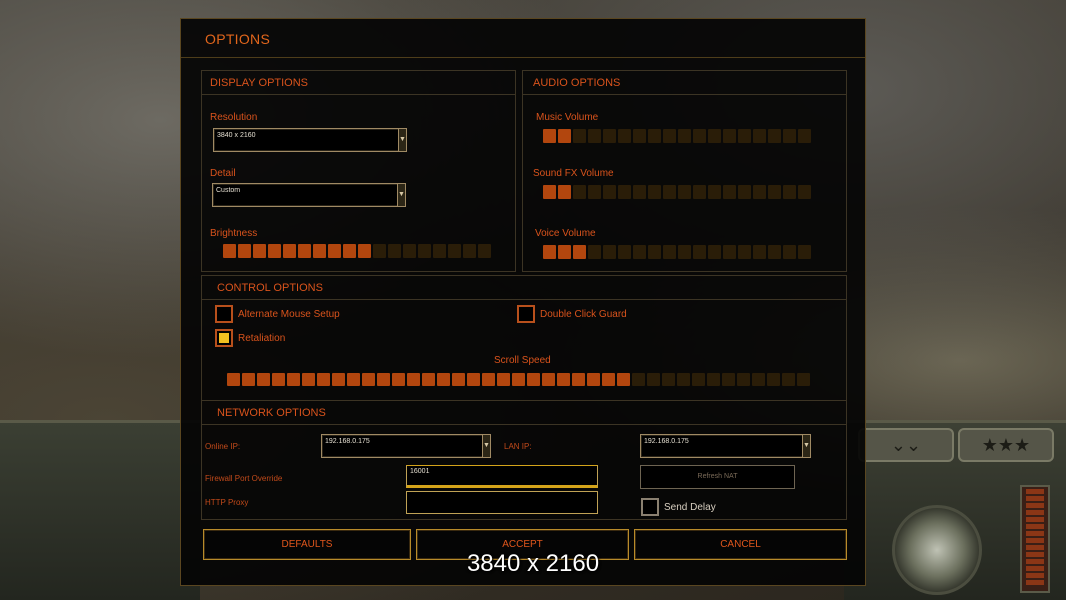 The image size is (1066, 600). What do you see at coordinates (502, 502) in the screenshot?
I see `http-proxy-input` at bounding box center [502, 502].